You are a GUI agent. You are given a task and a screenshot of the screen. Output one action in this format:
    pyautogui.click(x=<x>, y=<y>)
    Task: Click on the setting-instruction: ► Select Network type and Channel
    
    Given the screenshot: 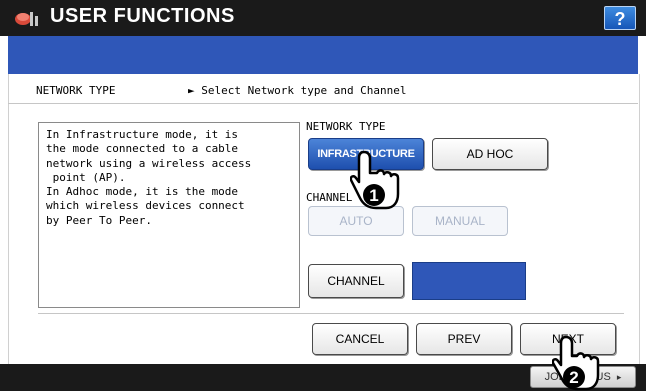 What is the action you would take?
    pyautogui.click(x=297, y=90)
    